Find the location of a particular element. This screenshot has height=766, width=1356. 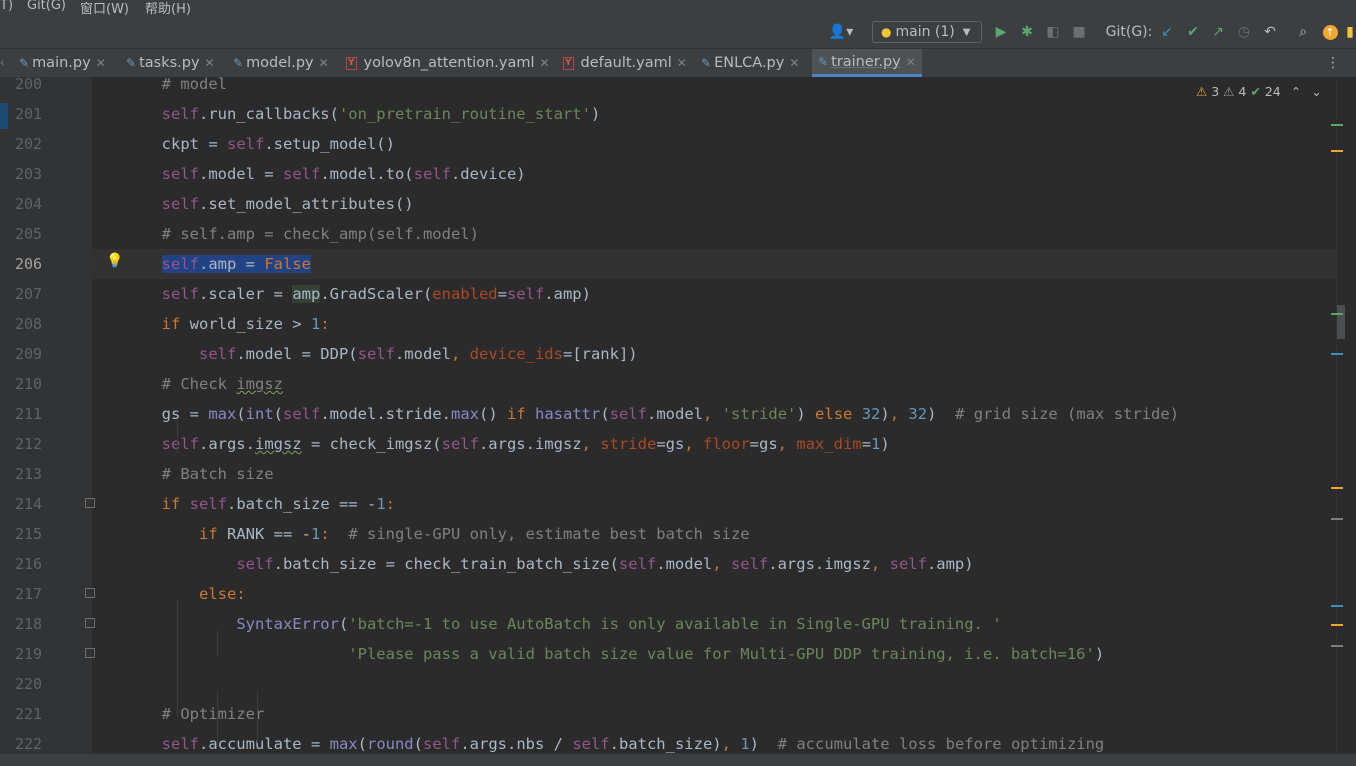

update-icon: ↑ is located at coordinates (1330, 32).